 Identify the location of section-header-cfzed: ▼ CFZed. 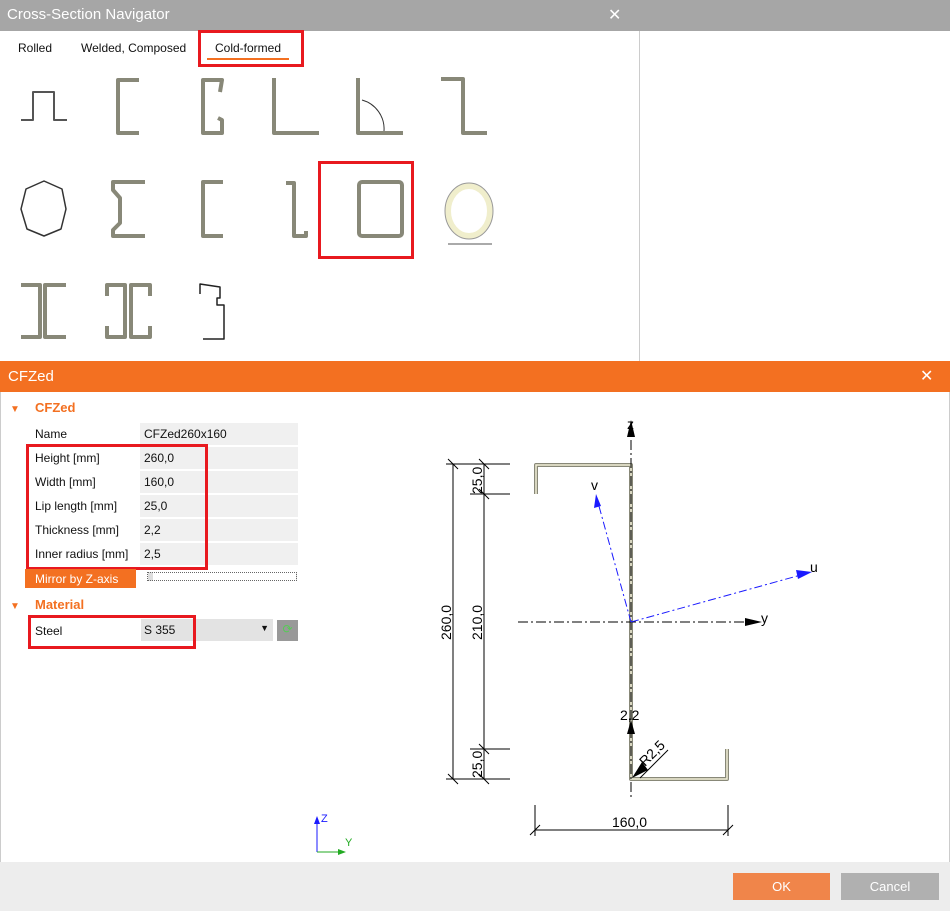
(42, 407).